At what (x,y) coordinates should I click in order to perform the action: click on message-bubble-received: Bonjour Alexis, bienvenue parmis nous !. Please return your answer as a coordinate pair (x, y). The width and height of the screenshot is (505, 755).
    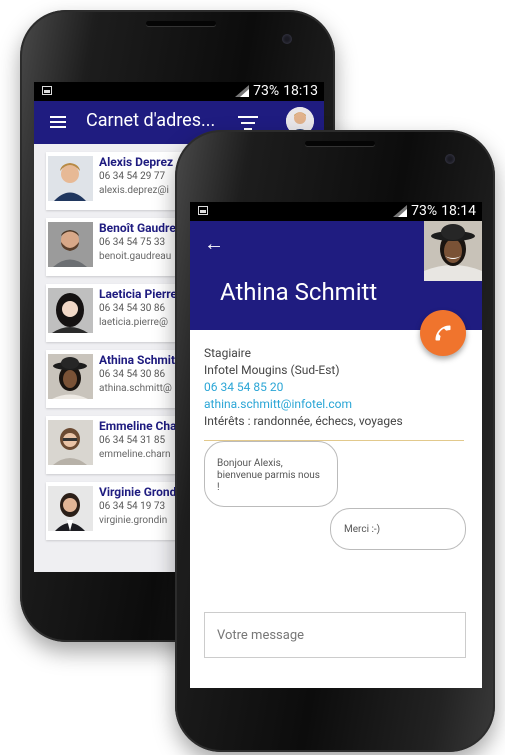
    Looking at the image, I should click on (271, 474).